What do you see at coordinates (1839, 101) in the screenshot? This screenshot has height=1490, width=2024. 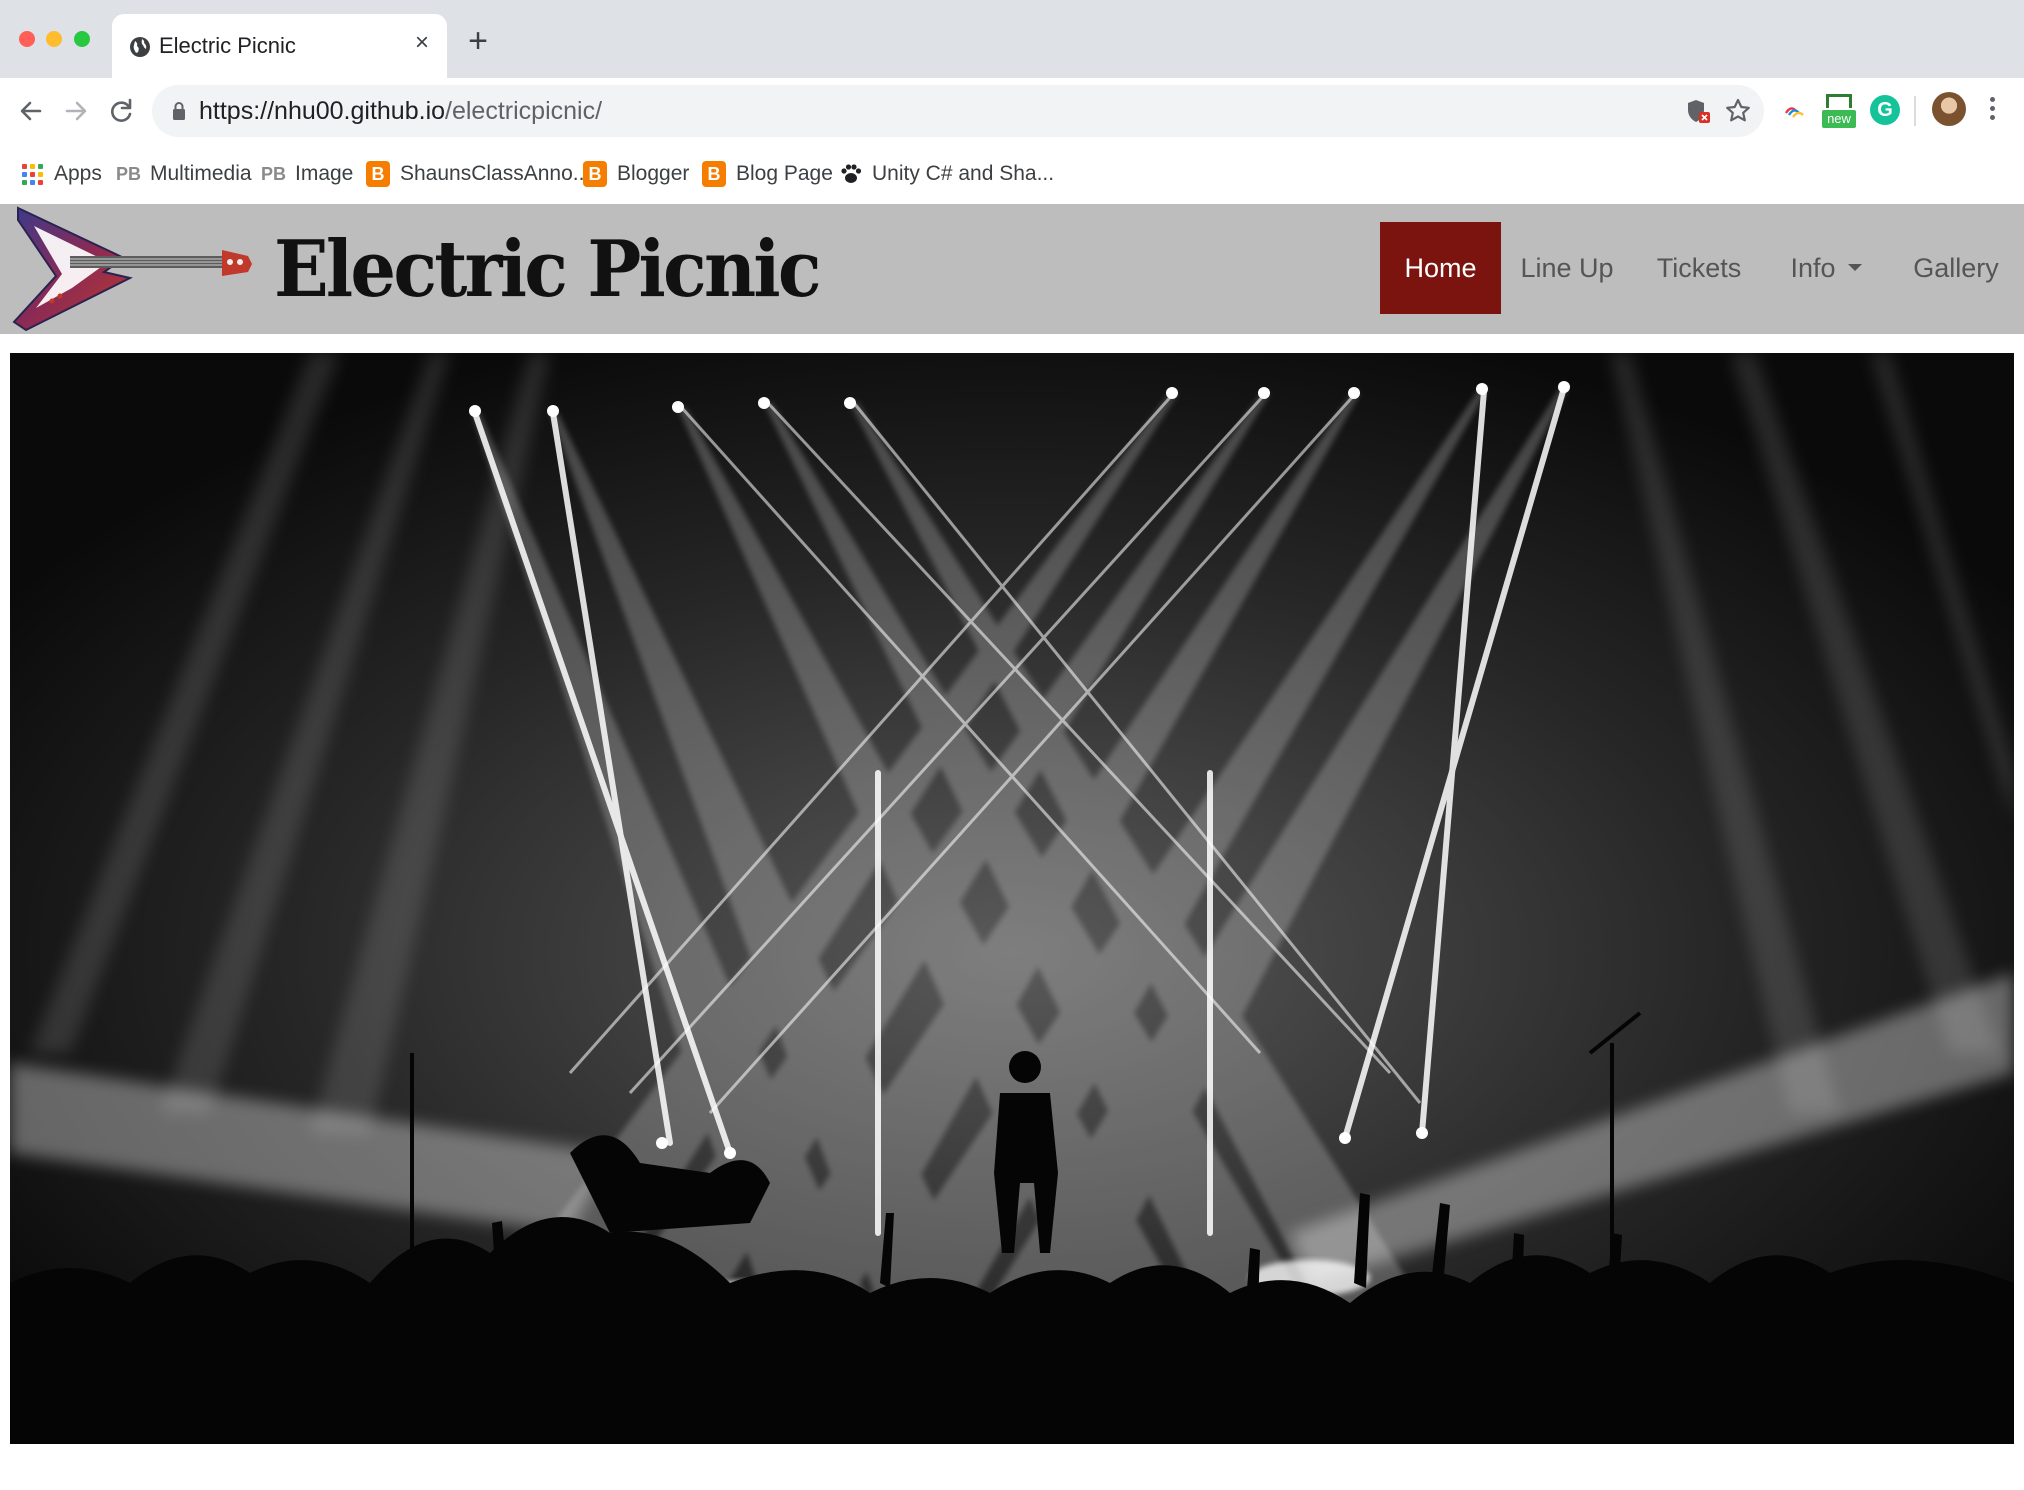 I see `extension-new-frame` at bounding box center [1839, 101].